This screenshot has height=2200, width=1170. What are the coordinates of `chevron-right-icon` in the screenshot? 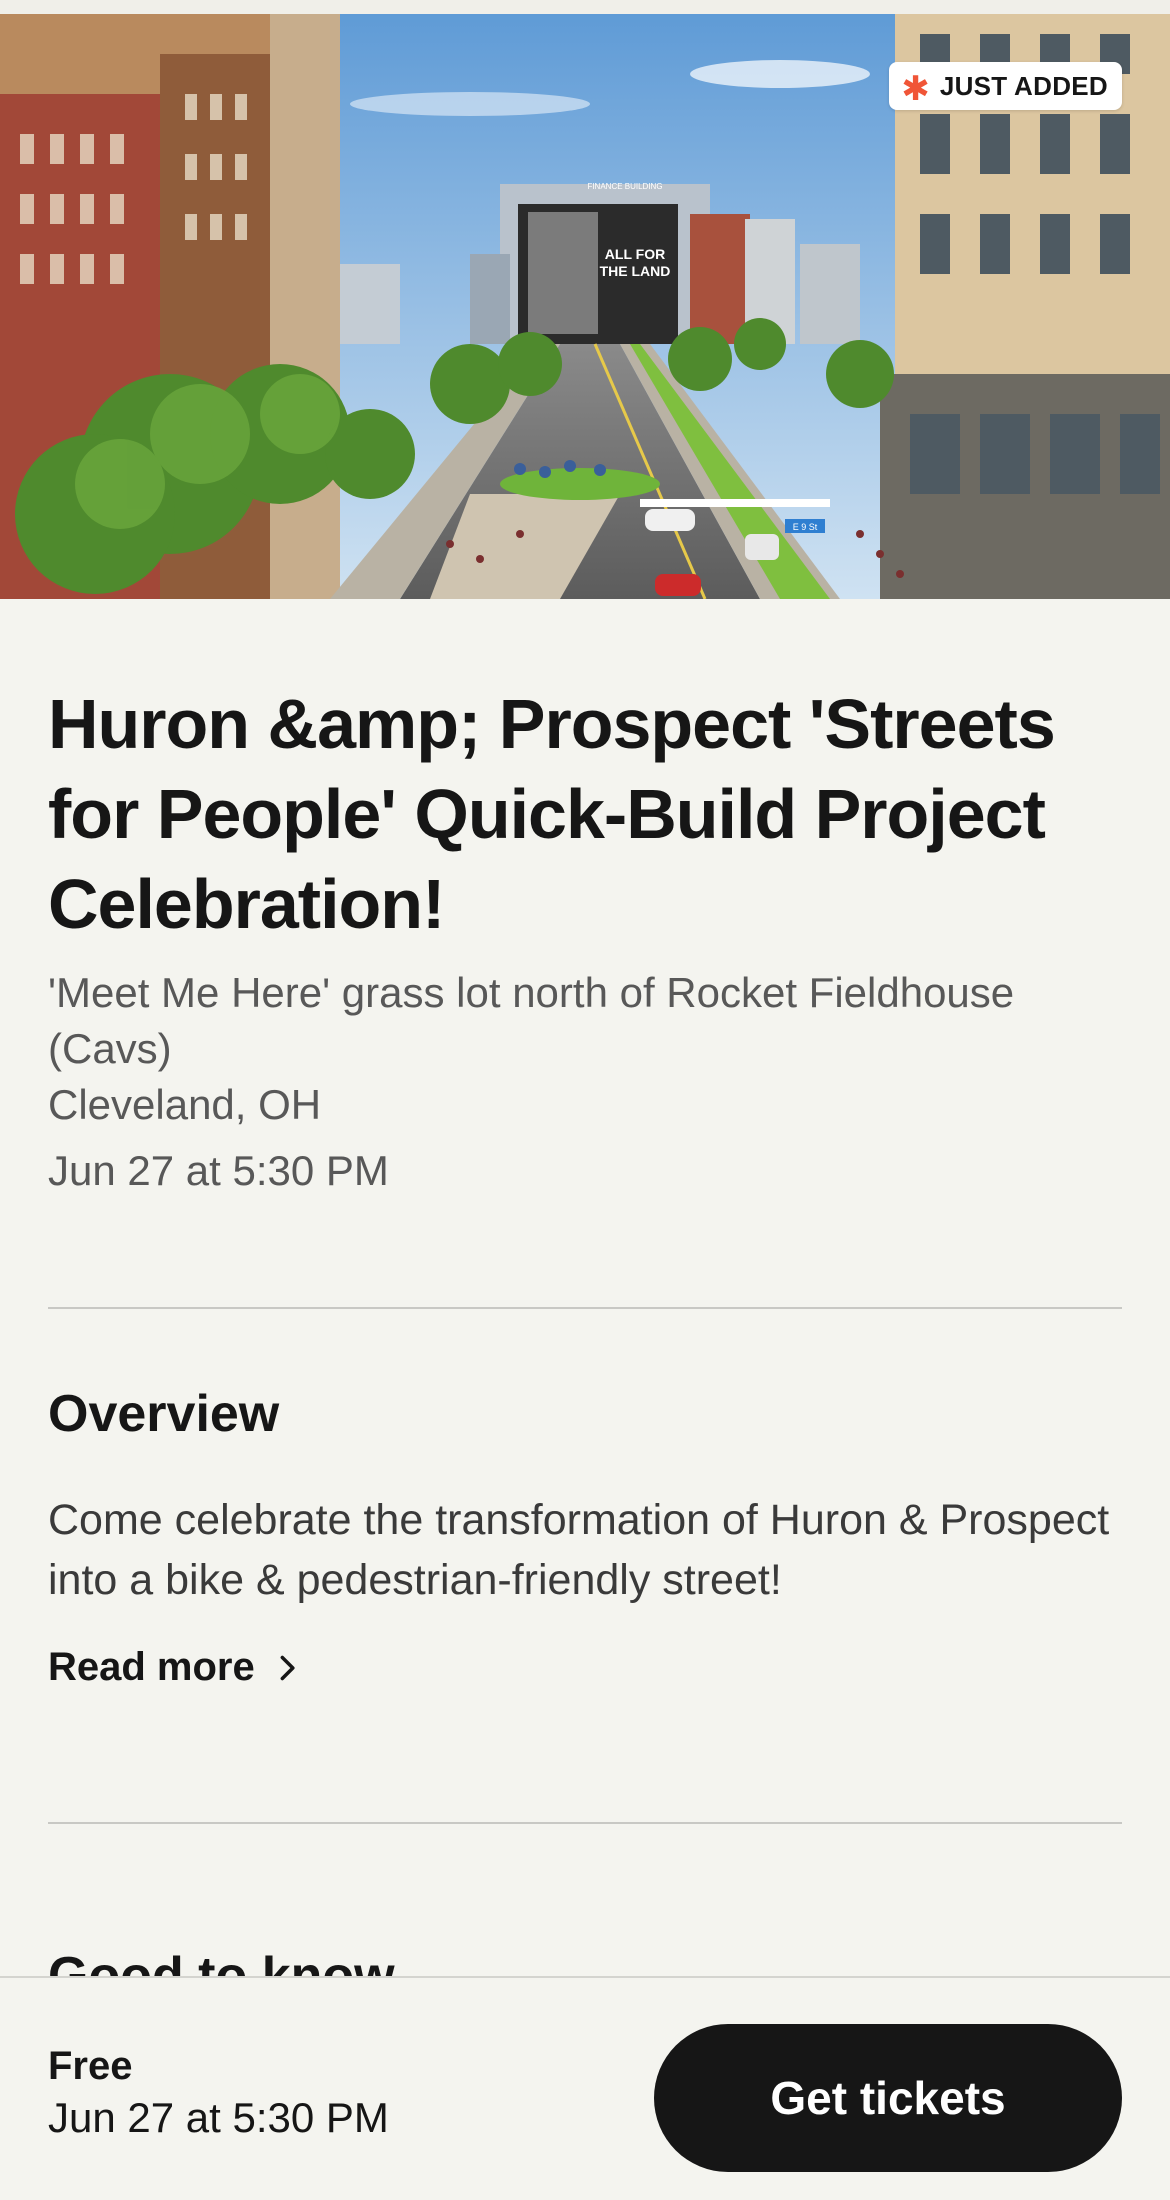 It's located at (287, 1667).